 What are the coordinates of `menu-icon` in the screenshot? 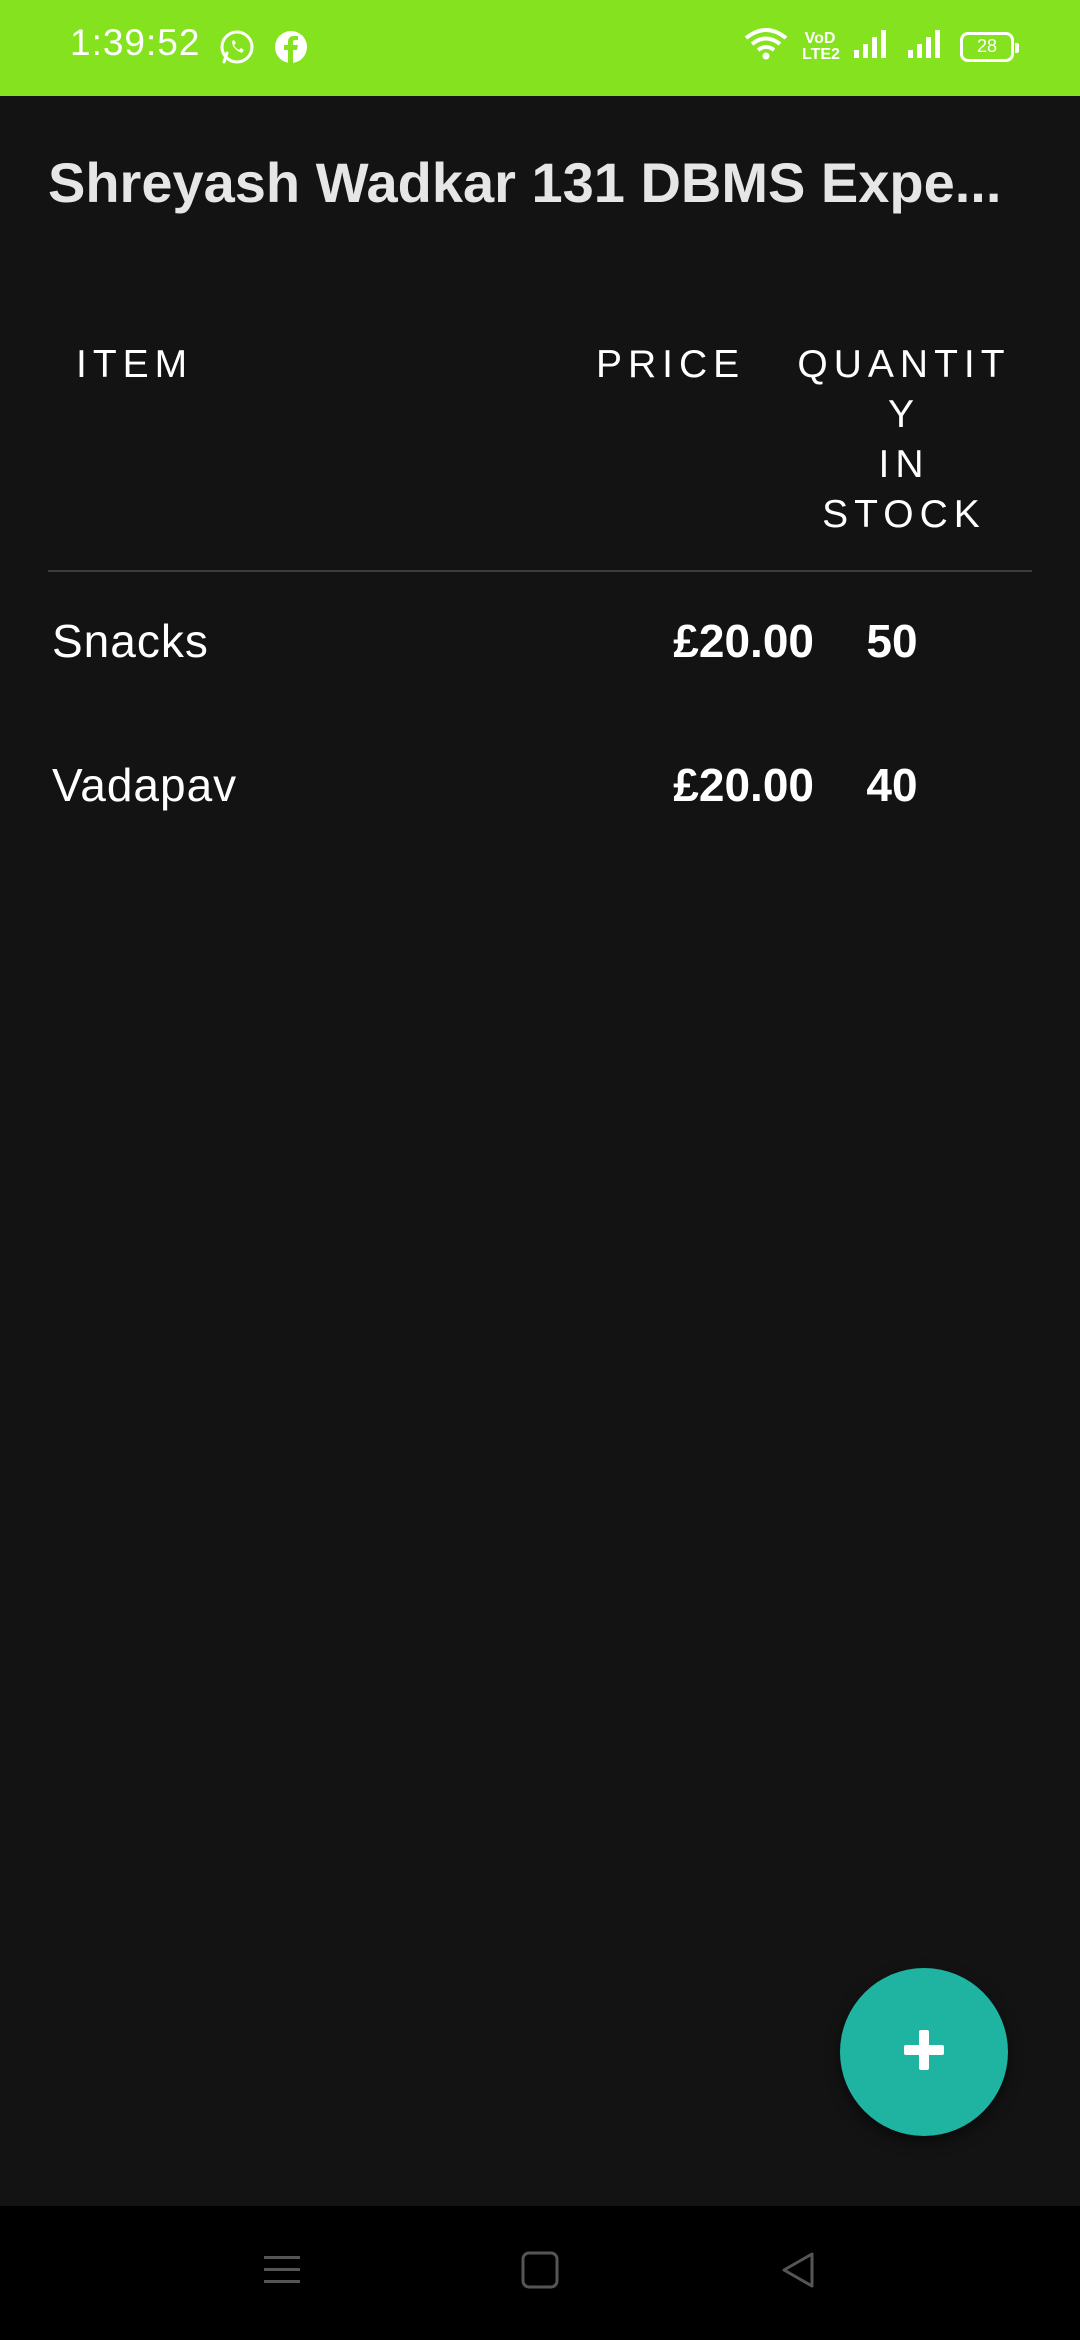 It's located at (282, 2272).